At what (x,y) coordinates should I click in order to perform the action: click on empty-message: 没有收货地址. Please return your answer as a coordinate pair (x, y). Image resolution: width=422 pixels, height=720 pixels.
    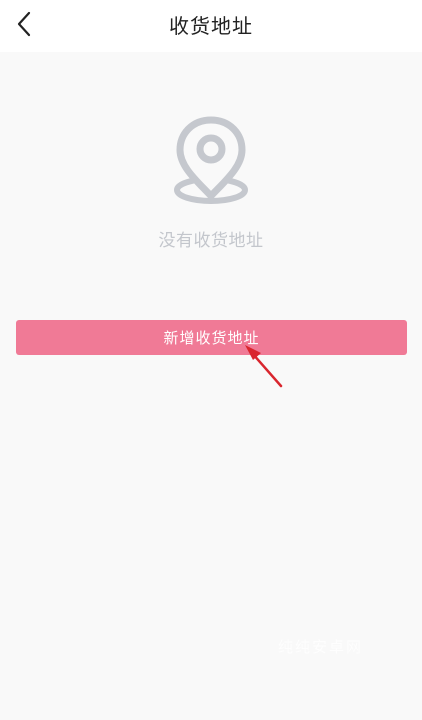
    Looking at the image, I should click on (211, 241).